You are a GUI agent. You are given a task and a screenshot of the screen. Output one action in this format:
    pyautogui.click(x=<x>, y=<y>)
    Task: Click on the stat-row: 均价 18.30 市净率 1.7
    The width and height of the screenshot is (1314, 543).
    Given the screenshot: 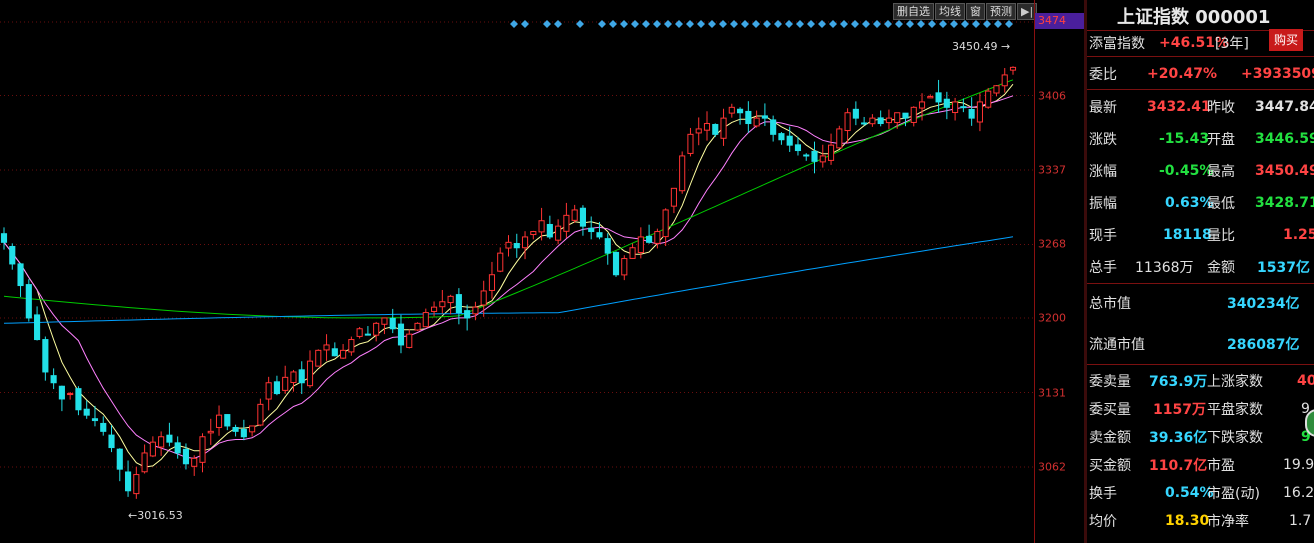 What is the action you would take?
    pyautogui.click(x=1200, y=520)
    